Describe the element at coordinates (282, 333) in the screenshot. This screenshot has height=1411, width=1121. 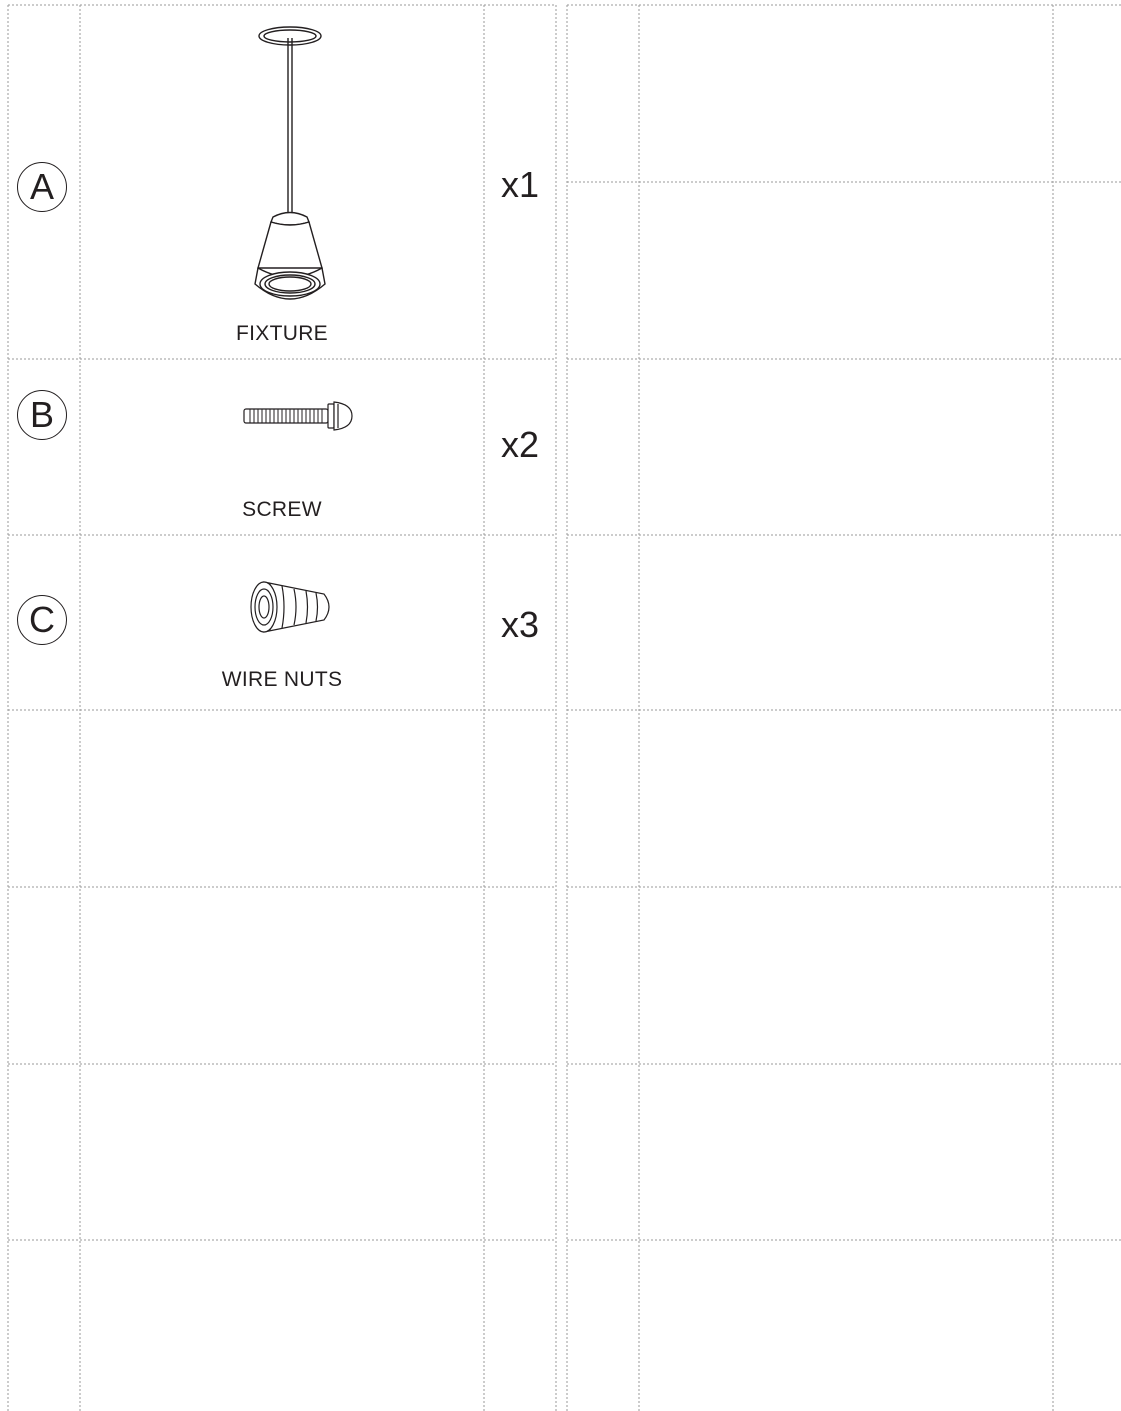
I see `part-name: FIXTURE` at that location.